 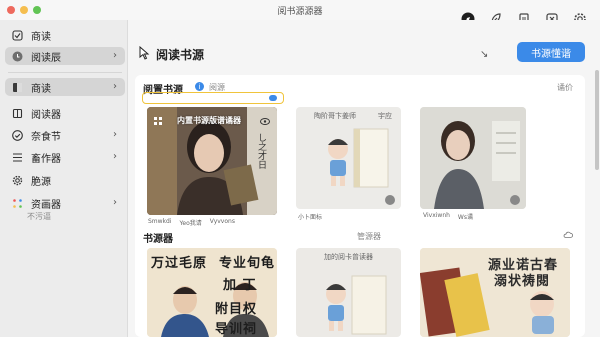 What do you see at coordinates (240, 285) in the screenshot?
I see `cover-text: 加 丁` at bounding box center [240, 285].